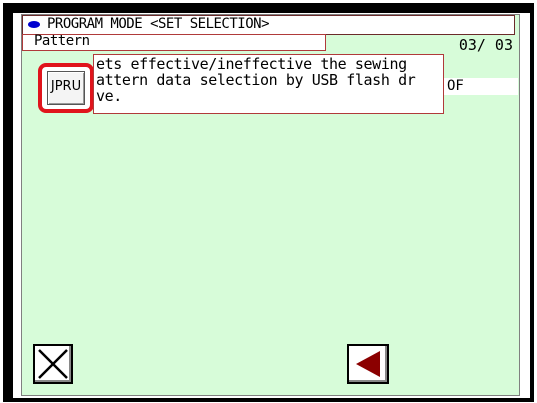 This screenshot has height=403, width=537. Describe the element at coordinates (485, 45) in the screenshot. I see `page-indicator: 03/ 03` at that location.